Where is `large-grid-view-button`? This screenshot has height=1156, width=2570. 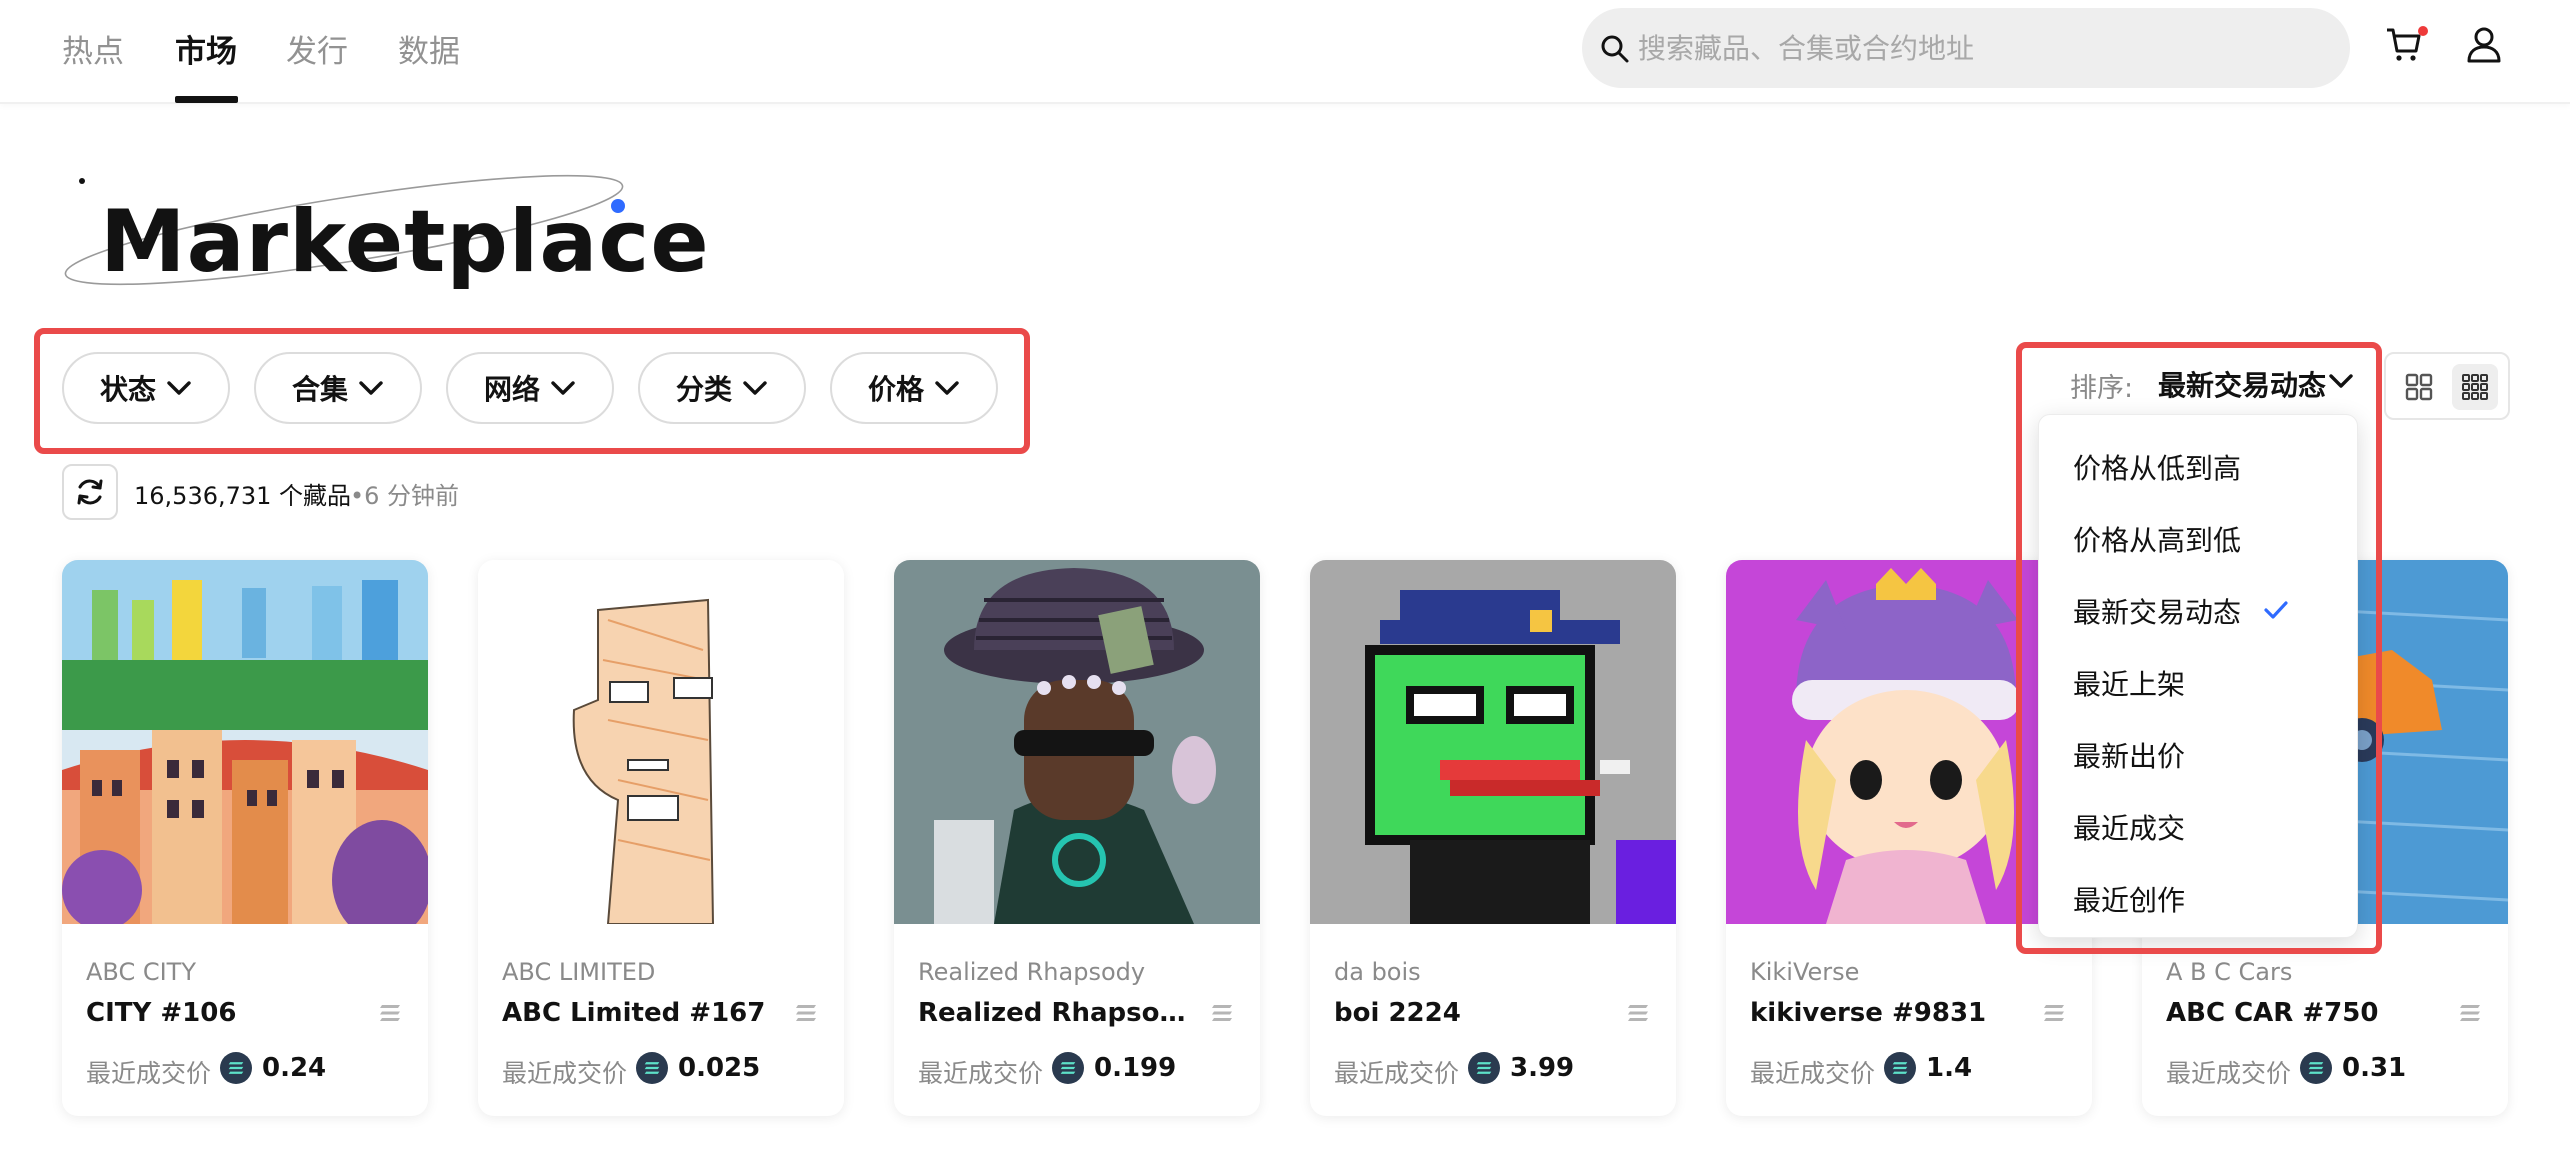
large-grid-view-button is located at coordinates (2419, 387).